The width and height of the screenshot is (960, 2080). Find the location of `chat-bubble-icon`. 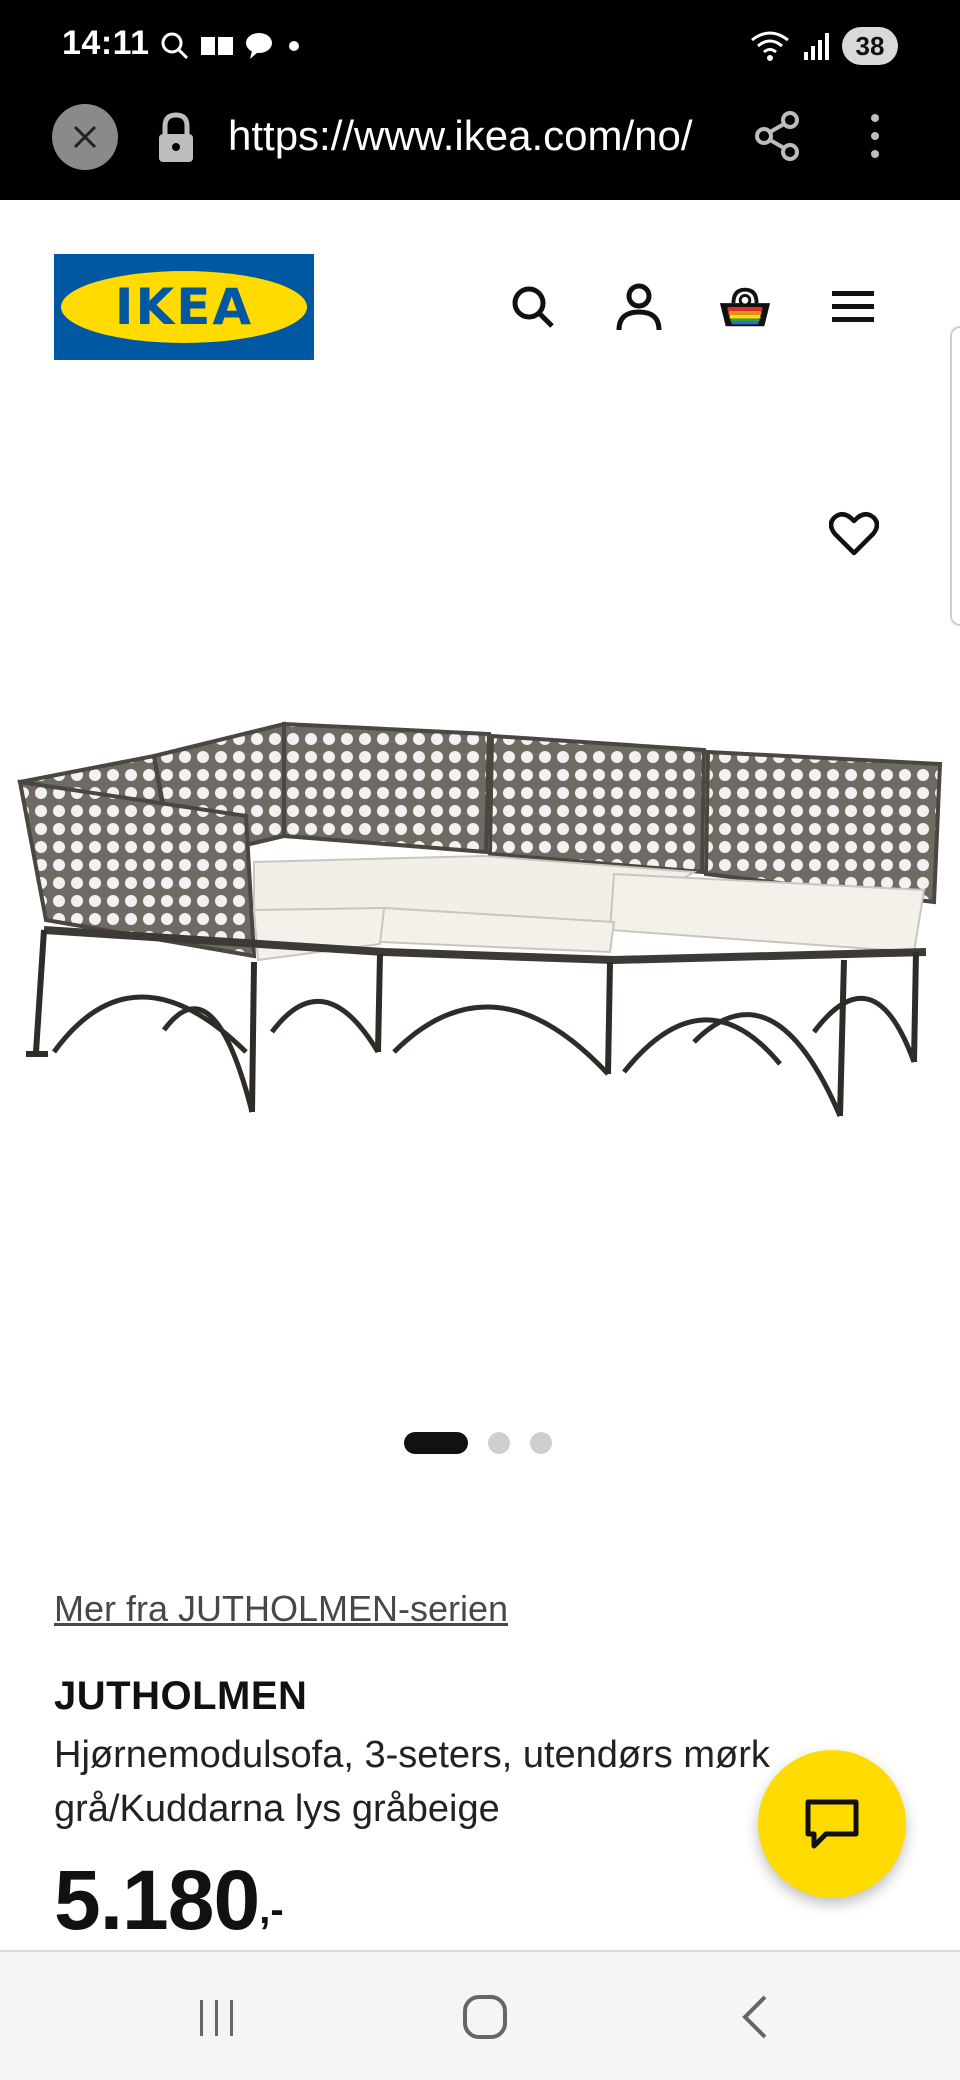

chat-bubble-icon is located at coordinates (259, 46).